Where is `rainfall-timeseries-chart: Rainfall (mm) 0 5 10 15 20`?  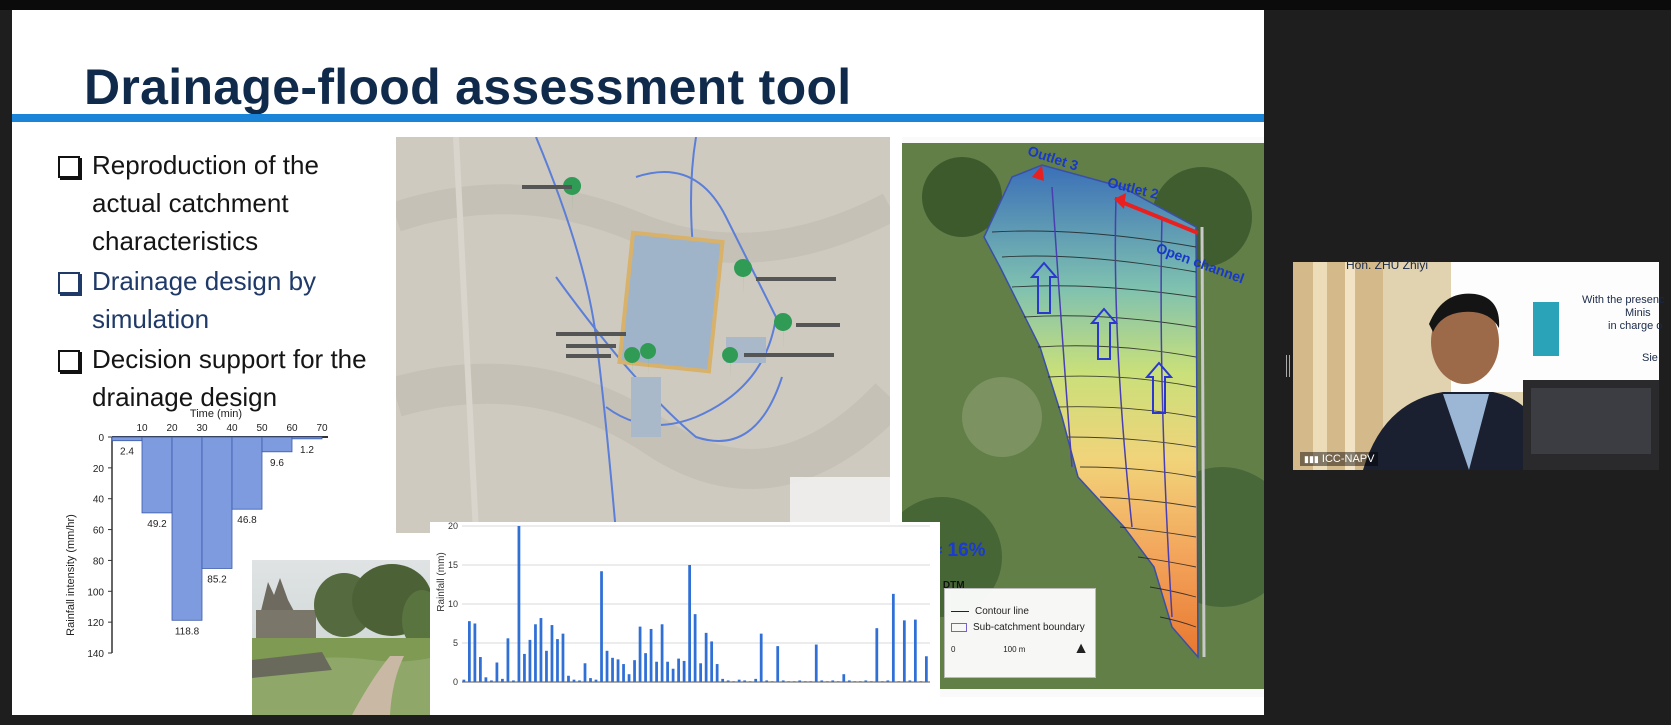
rainfall-timeseries-chart: Rainfall (mm) 0 5 10 15 20 is located at coordinates (685, 618).